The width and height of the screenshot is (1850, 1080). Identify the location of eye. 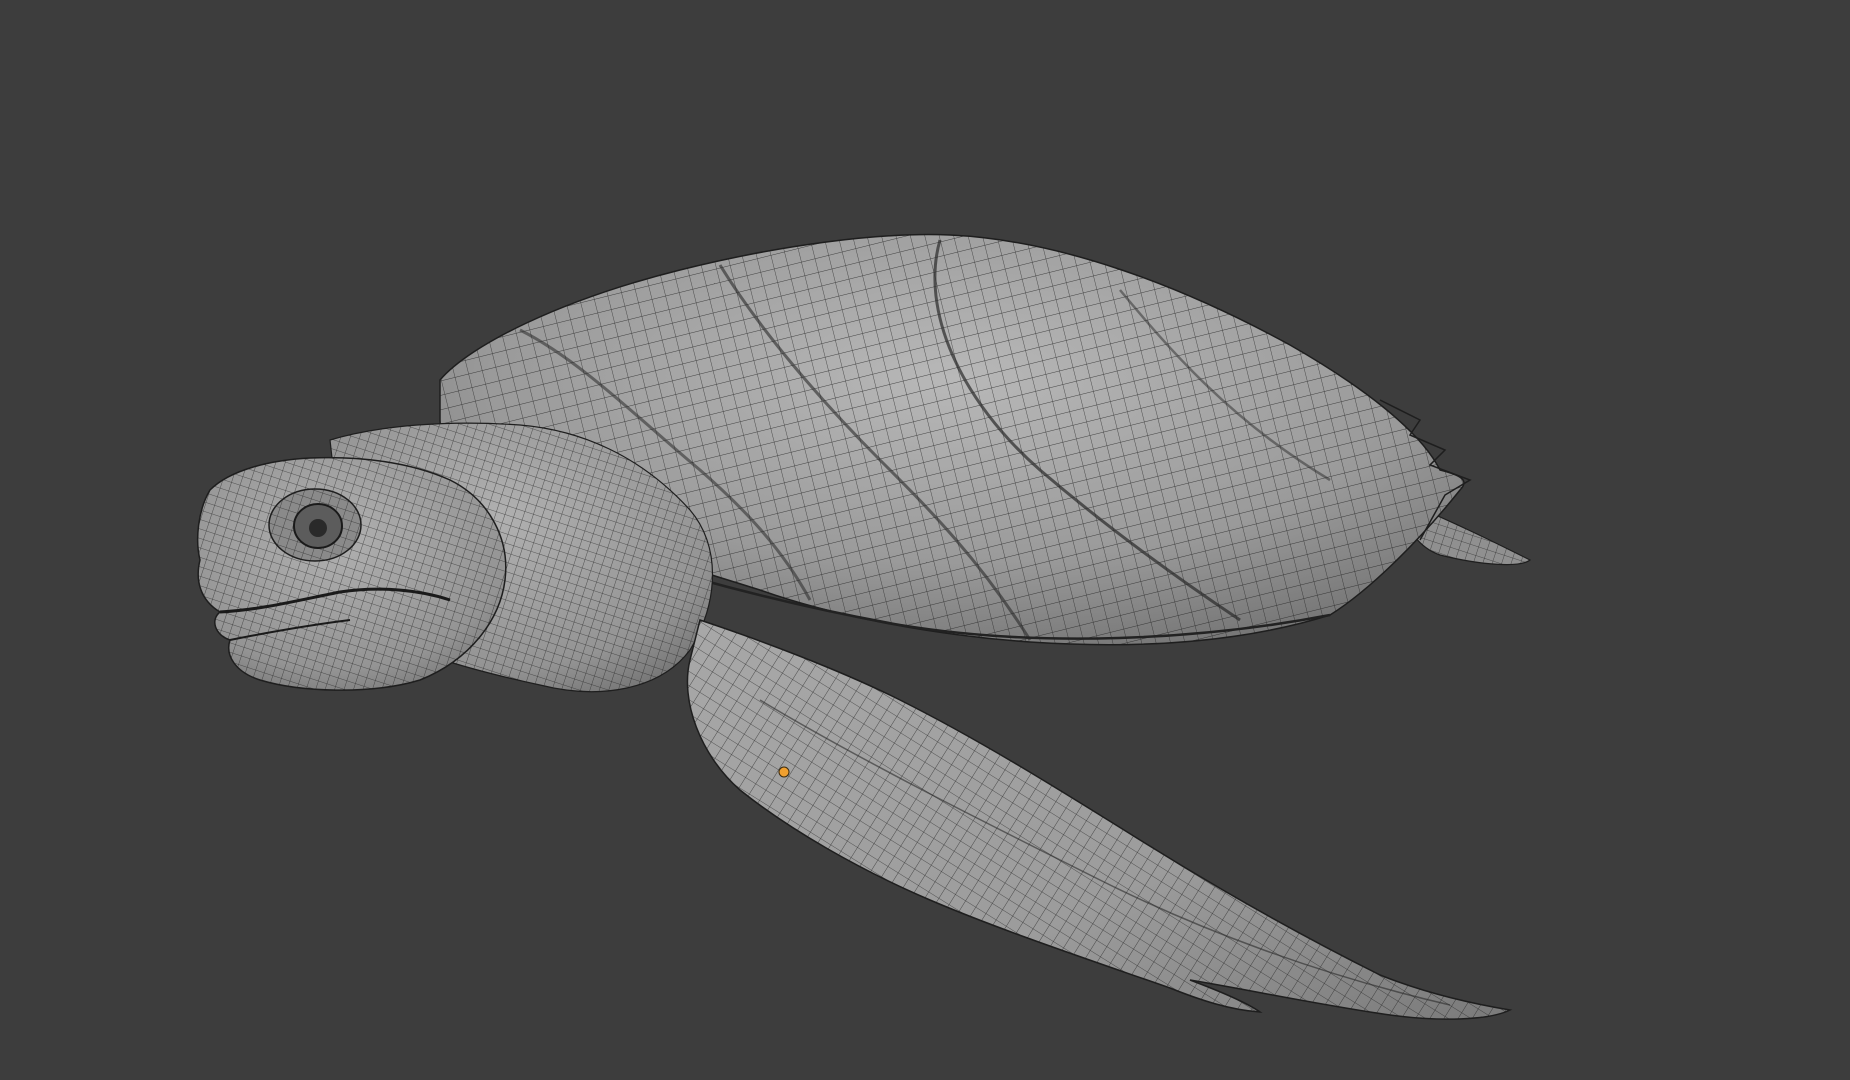
(315, 525).